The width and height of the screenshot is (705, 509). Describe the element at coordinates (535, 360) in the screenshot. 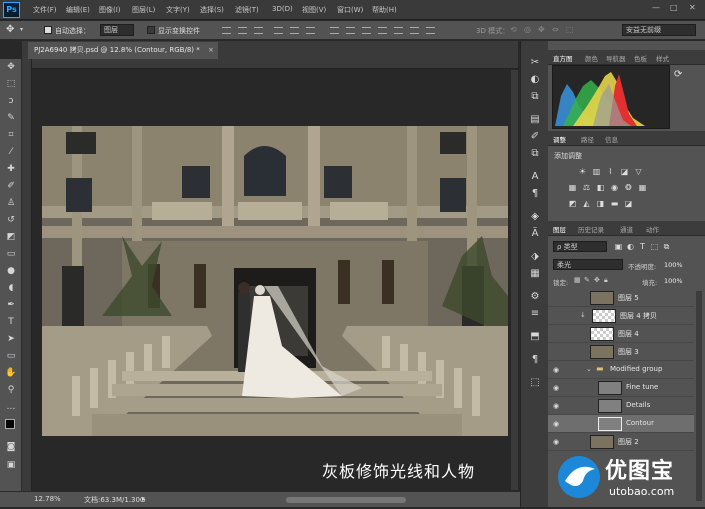

I see `measurement-icon: ¶` at that location.